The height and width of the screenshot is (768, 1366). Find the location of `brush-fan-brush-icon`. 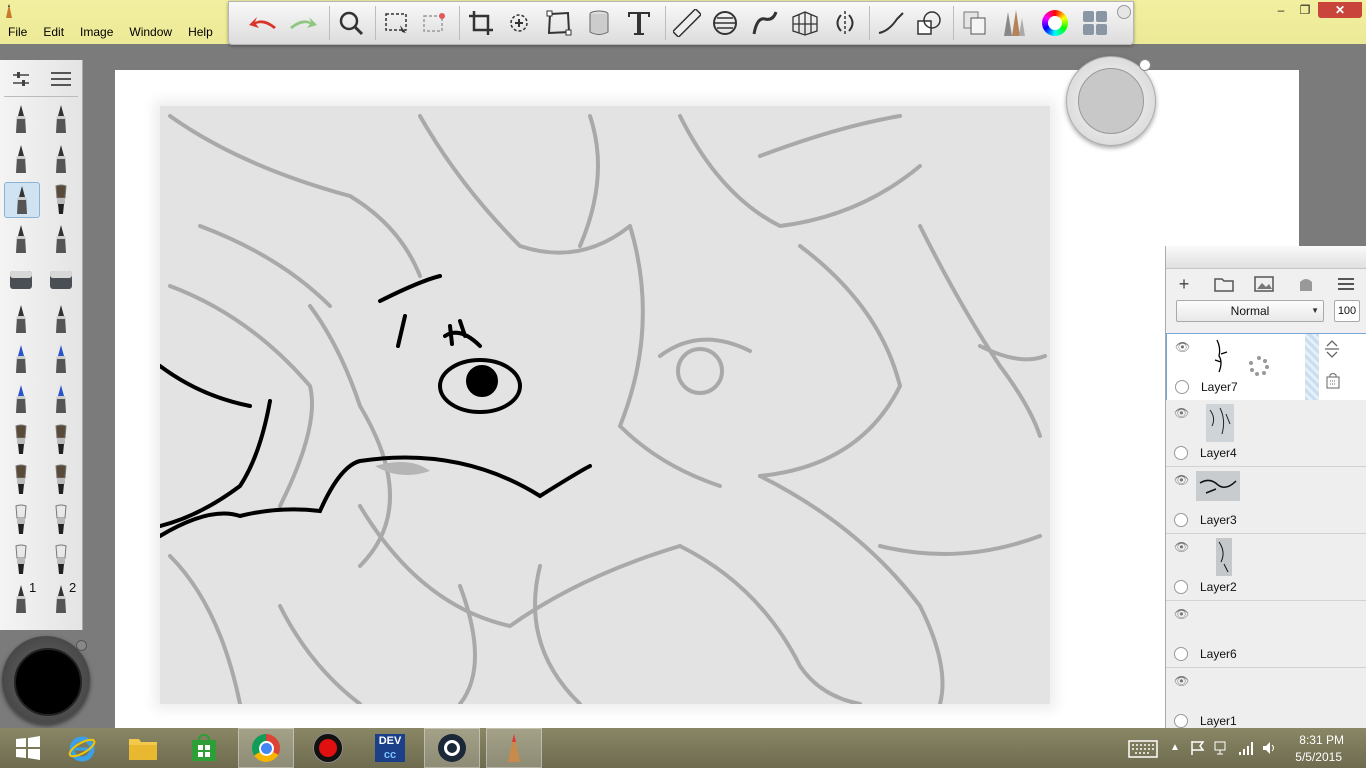

brush-fan-brush-icon is located at coordinates (61, 439).